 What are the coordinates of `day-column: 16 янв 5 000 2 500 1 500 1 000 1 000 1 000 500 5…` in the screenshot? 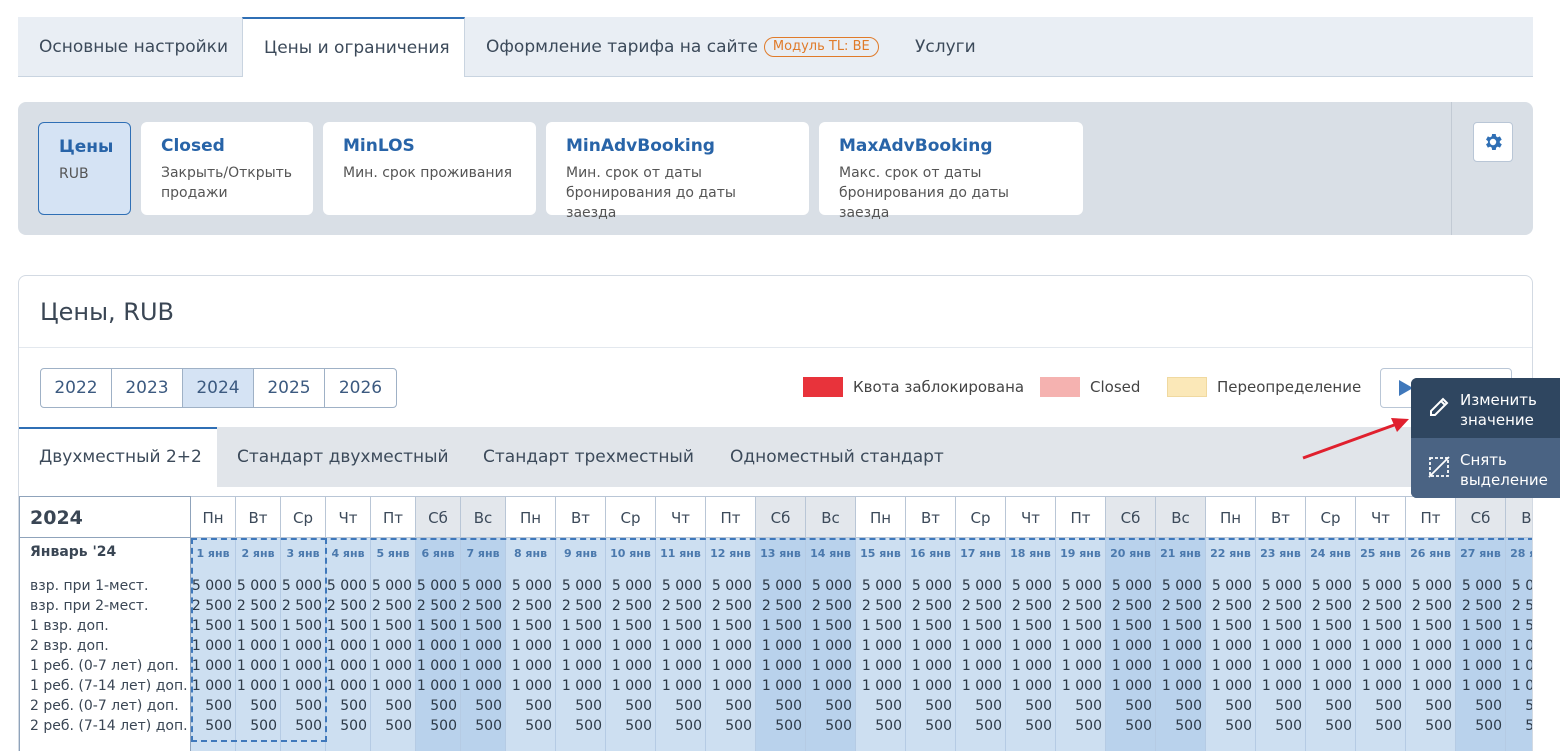 It's located at (931, 644).